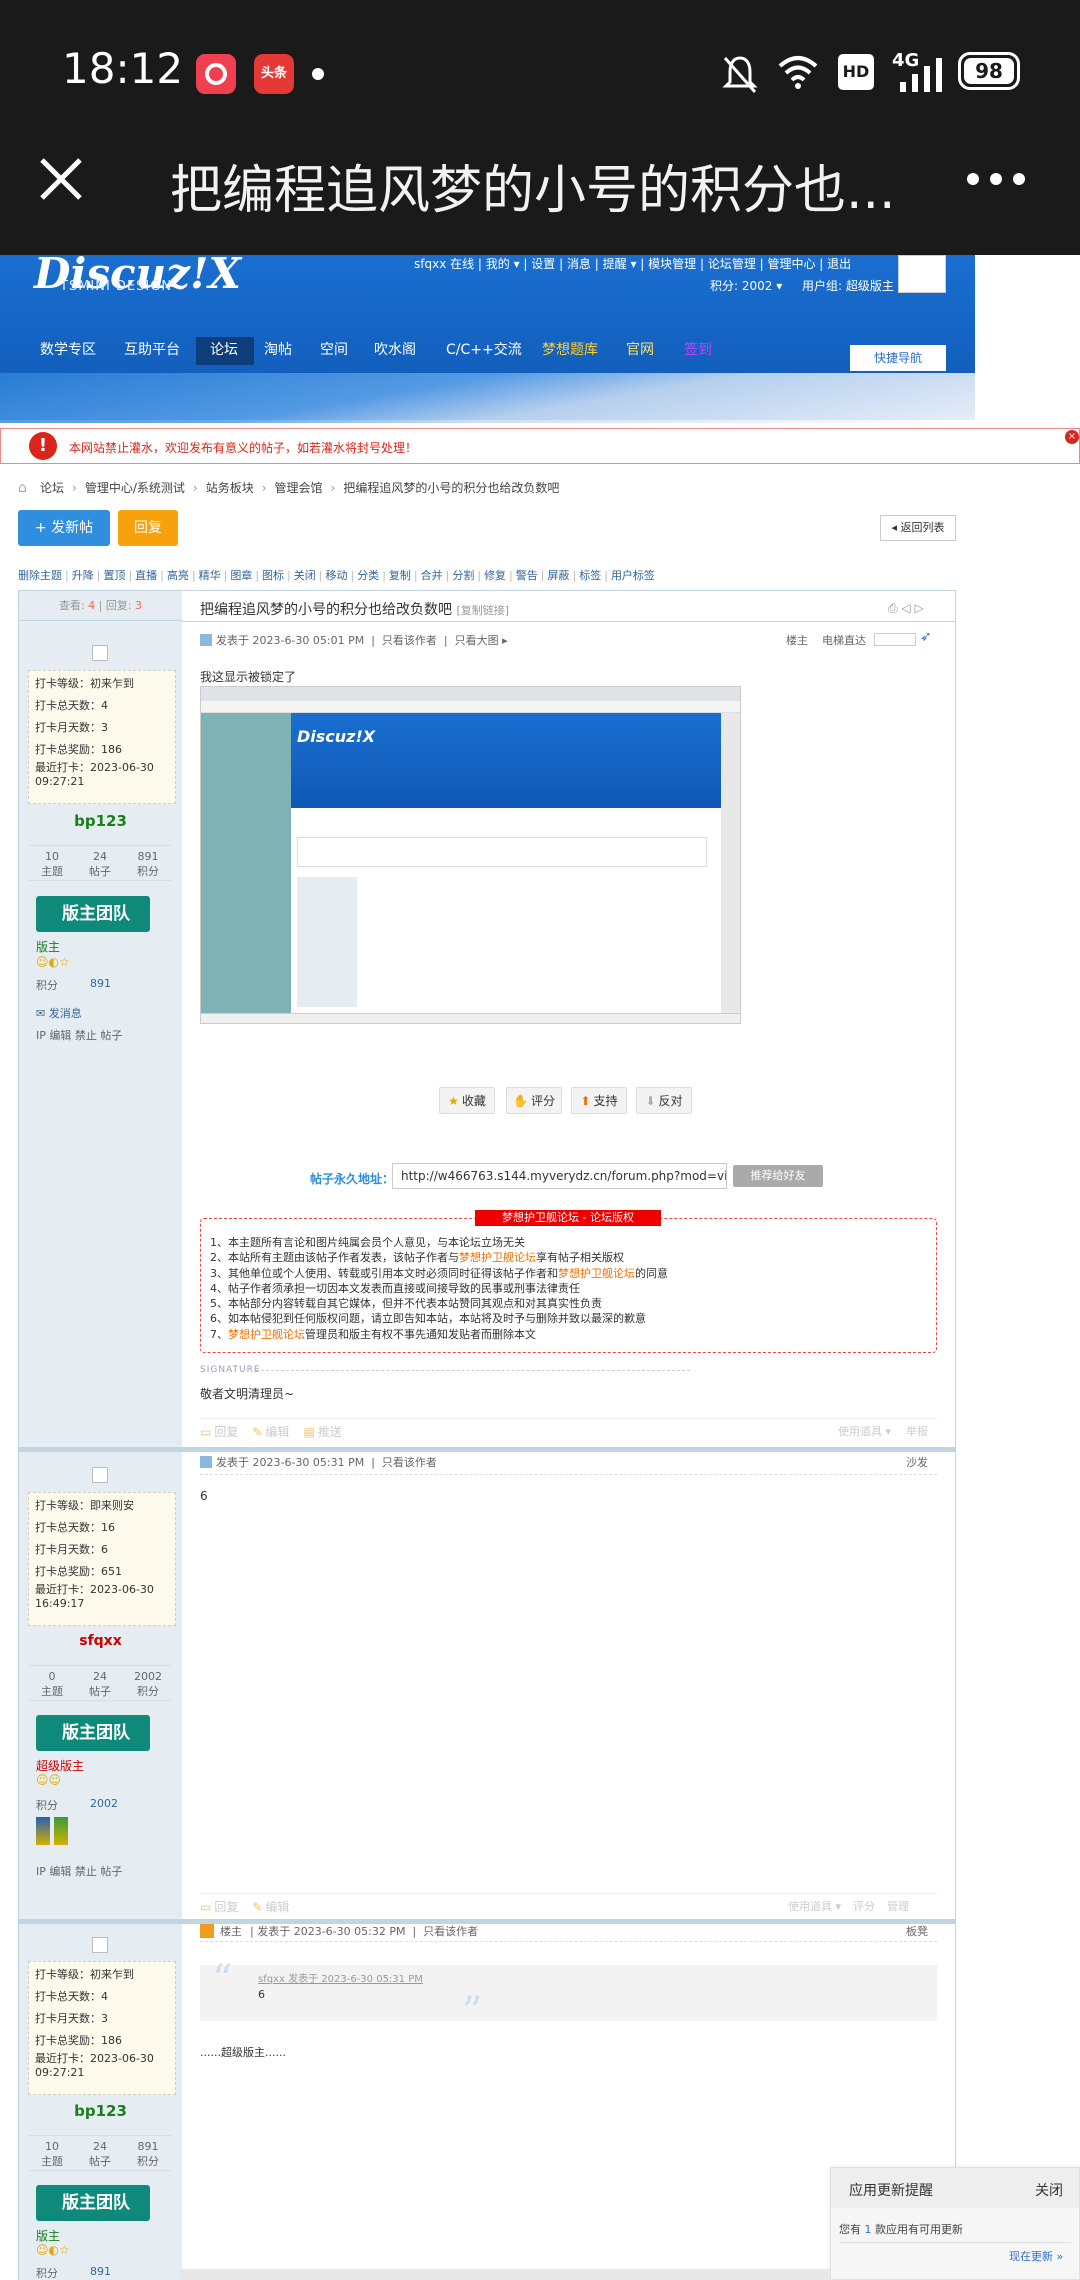 The width and height of the screenshot is (1080, 2280). What do you see at coordinates (52, 2146) in the screenshot?
I see `stat-value: 10` at bounding box center [52, 2146].